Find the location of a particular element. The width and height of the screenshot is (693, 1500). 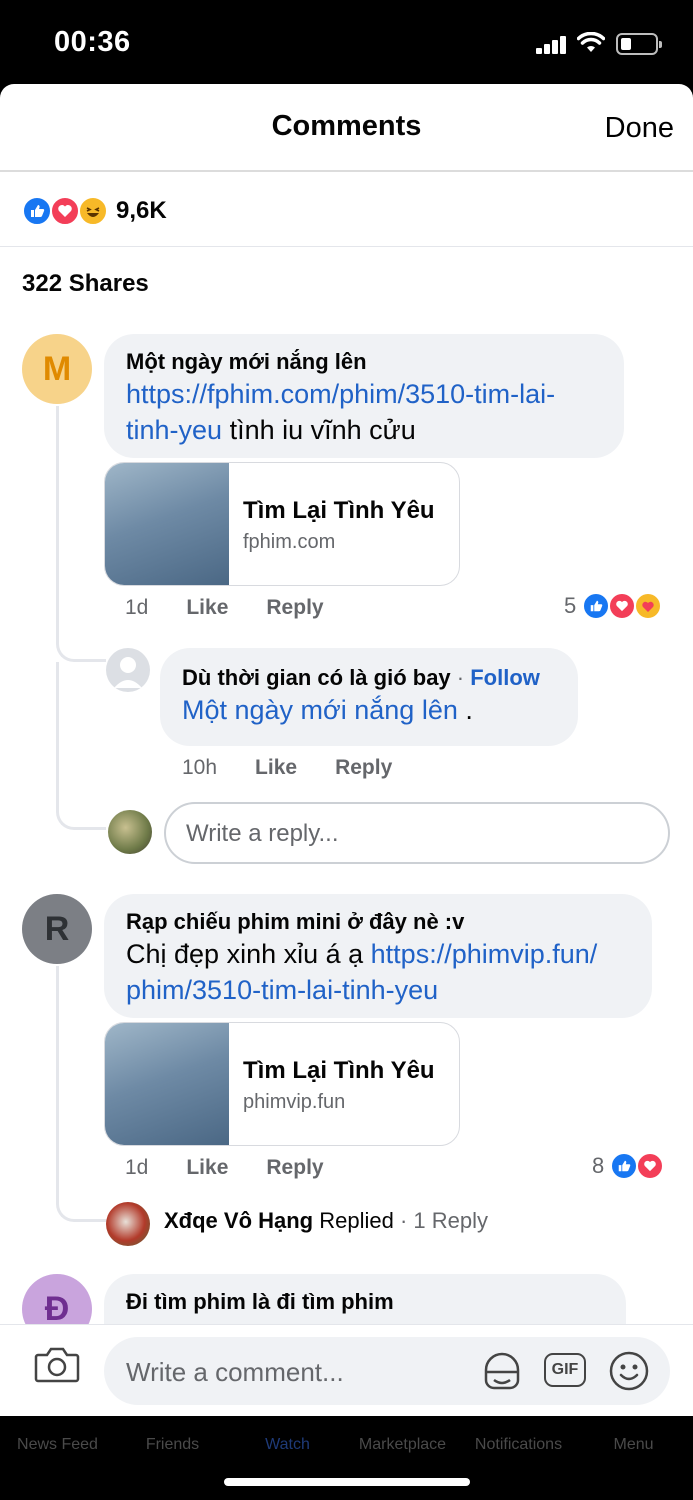

comment-reactions: 8 is located at coordinates (628, 1166).